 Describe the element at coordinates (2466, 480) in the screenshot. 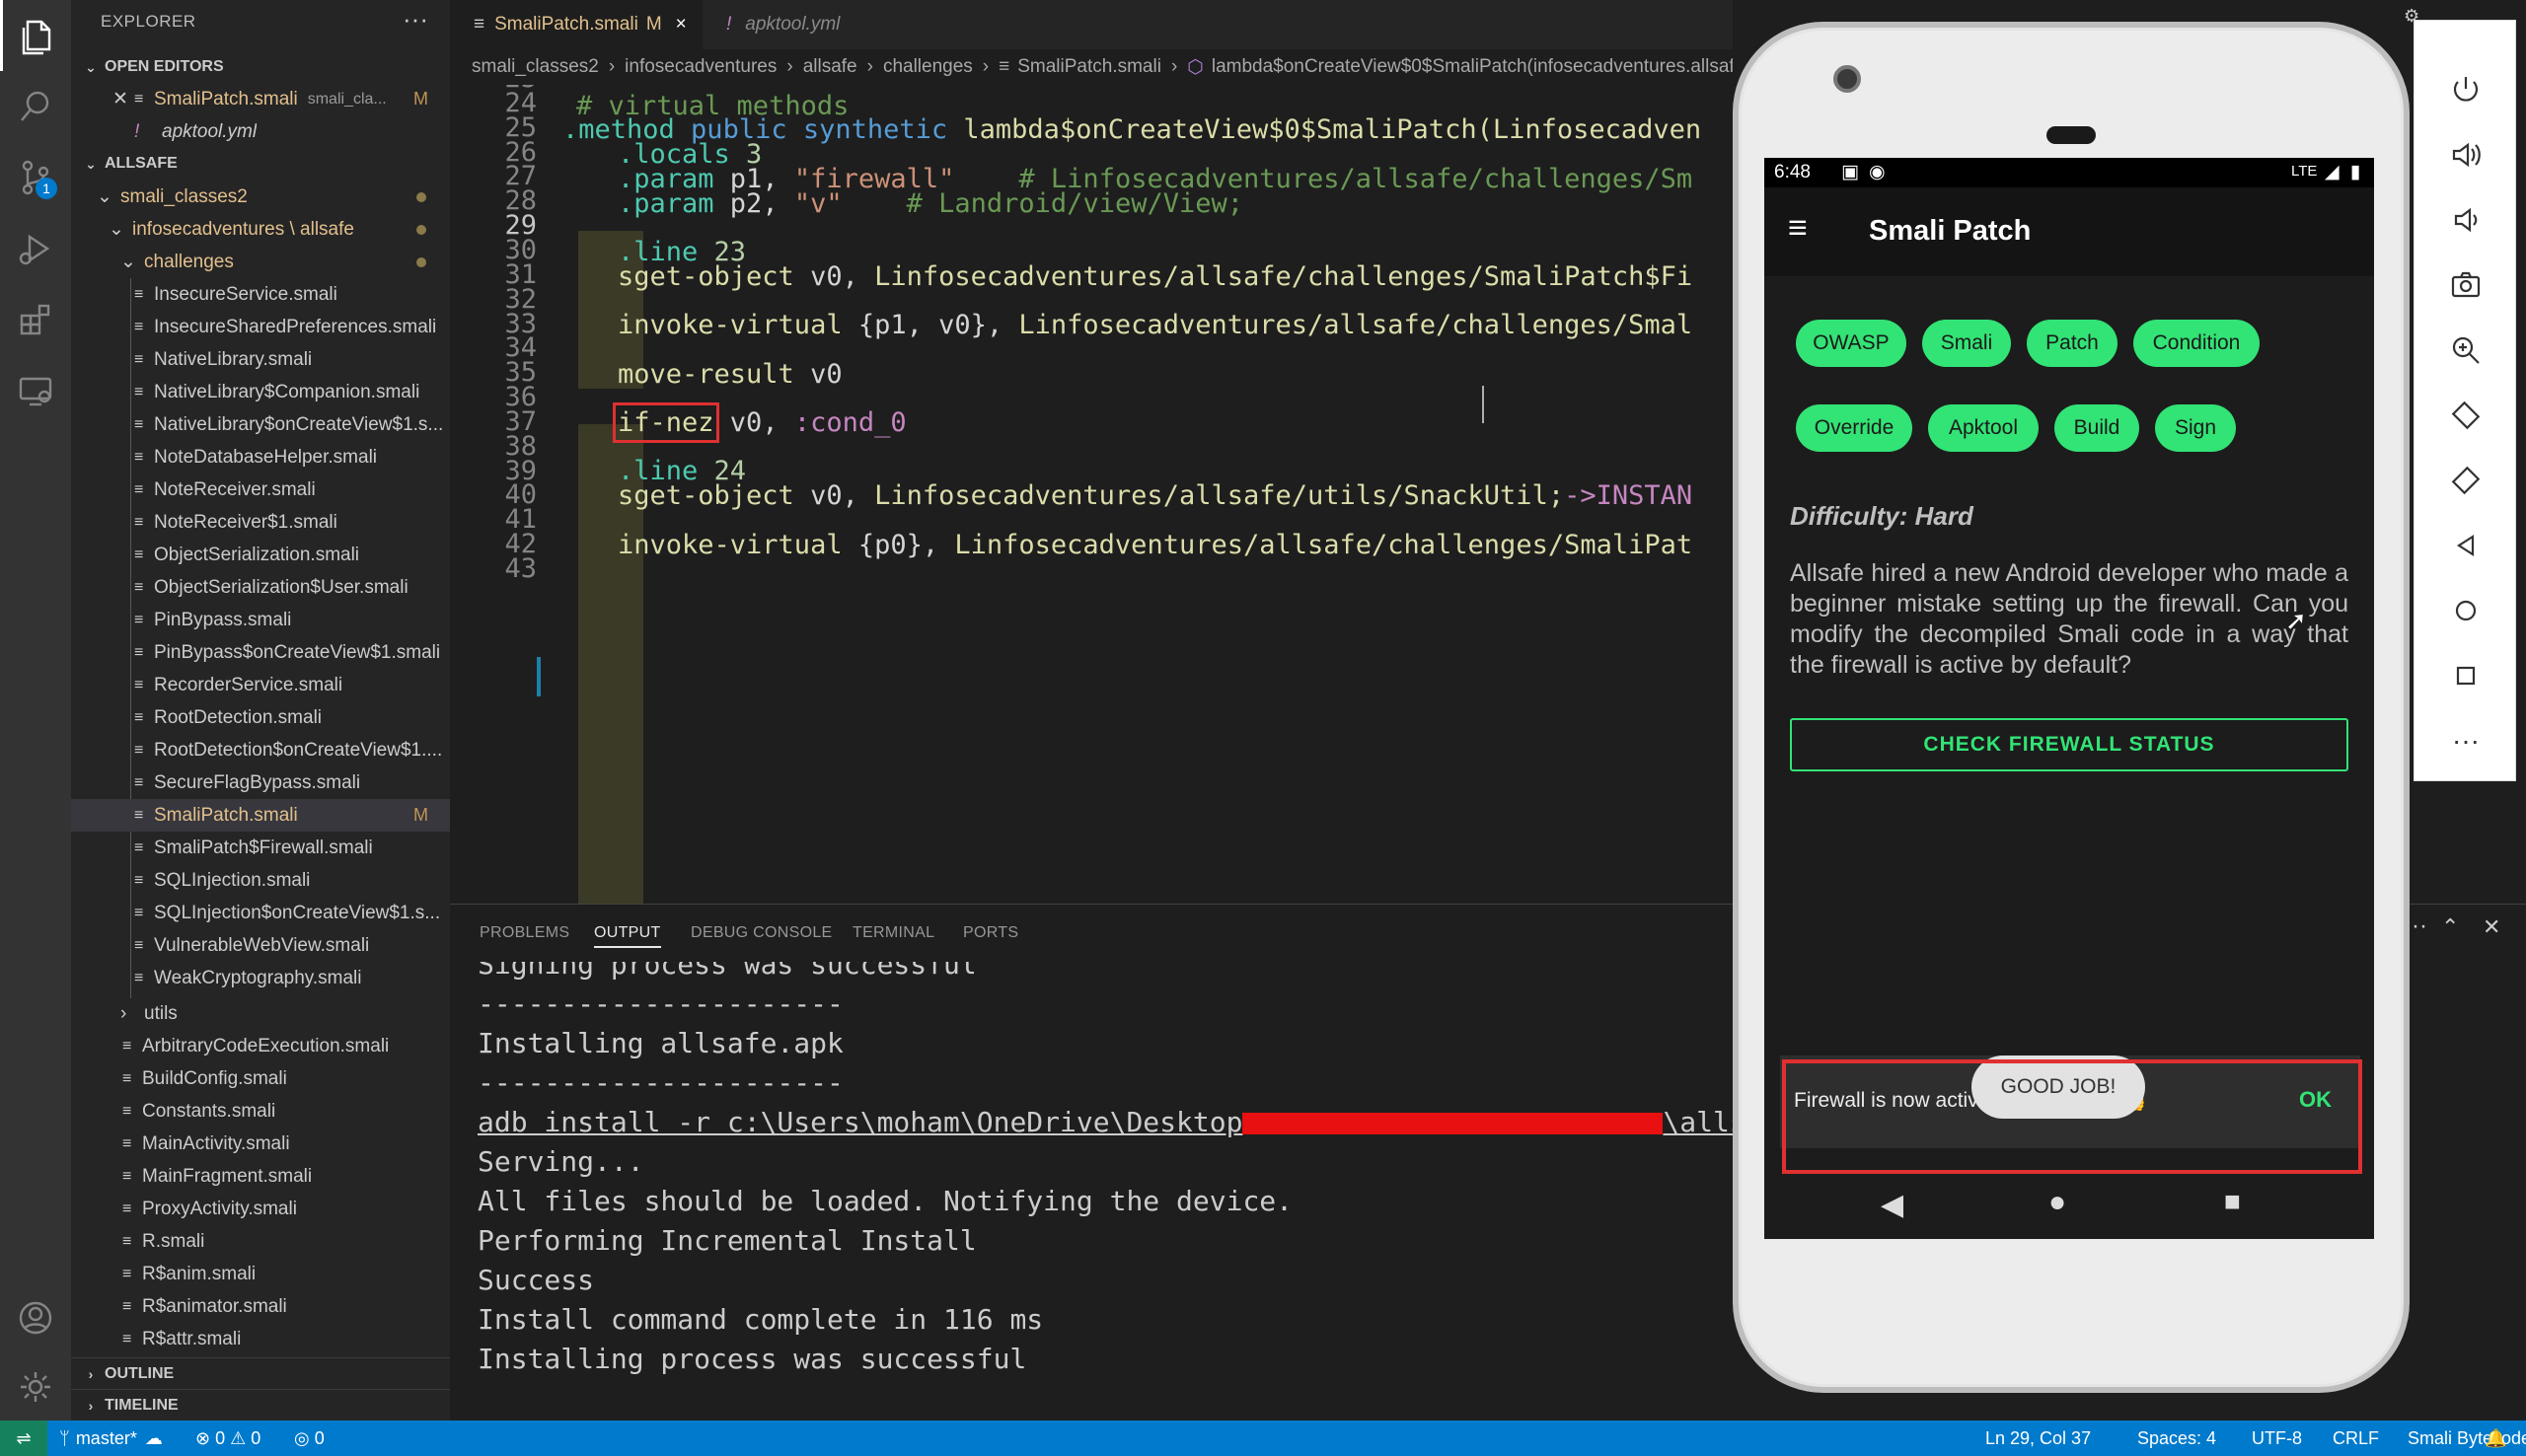

I see `rotate-right-icon` at that location.